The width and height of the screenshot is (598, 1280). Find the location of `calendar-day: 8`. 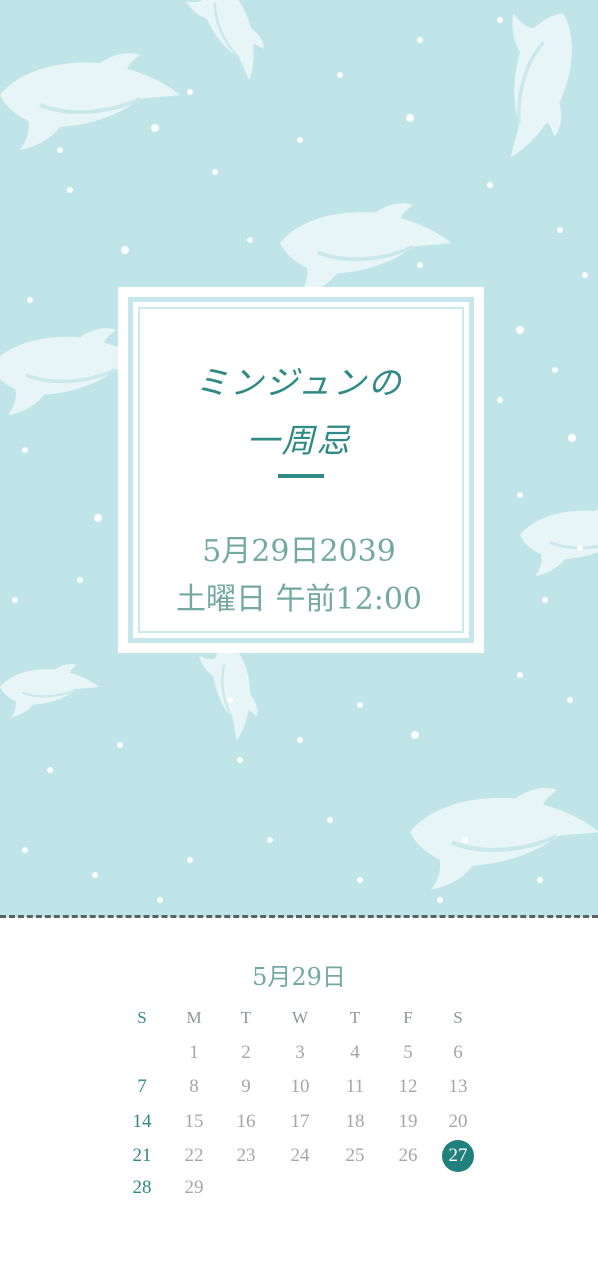

calendar-day: 8 is located at coordinates (194, 1087).